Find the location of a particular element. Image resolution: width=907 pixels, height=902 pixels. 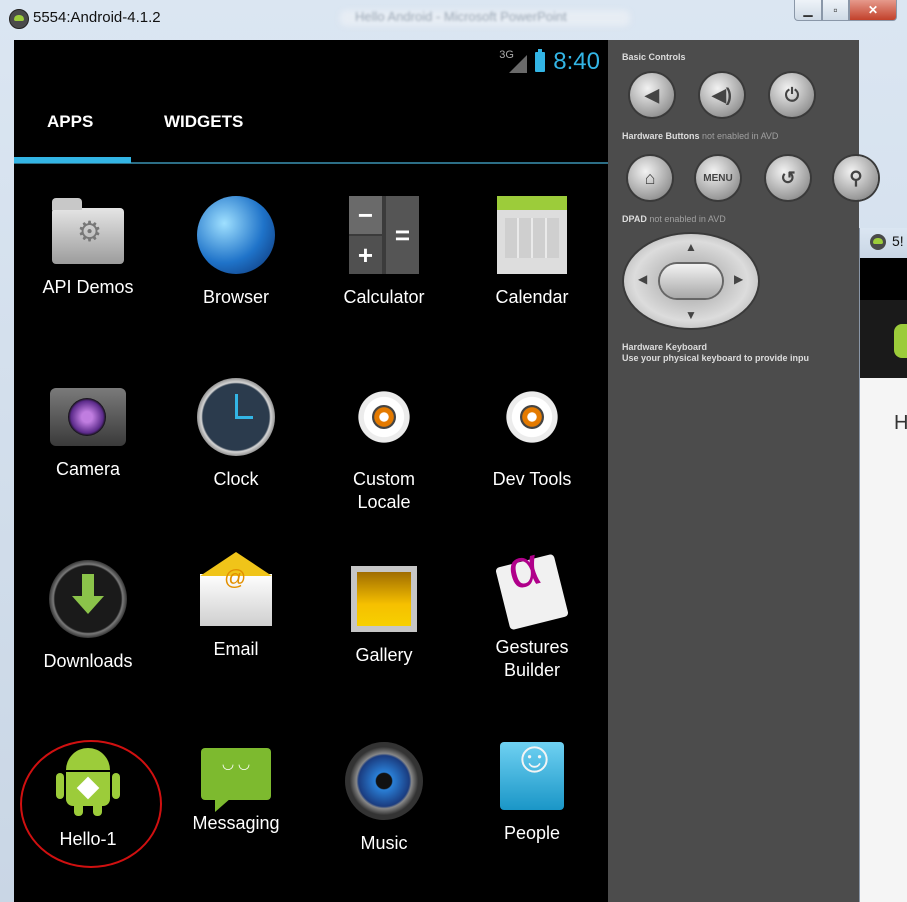

second-window-text: H is located at coordinates (900, 423).